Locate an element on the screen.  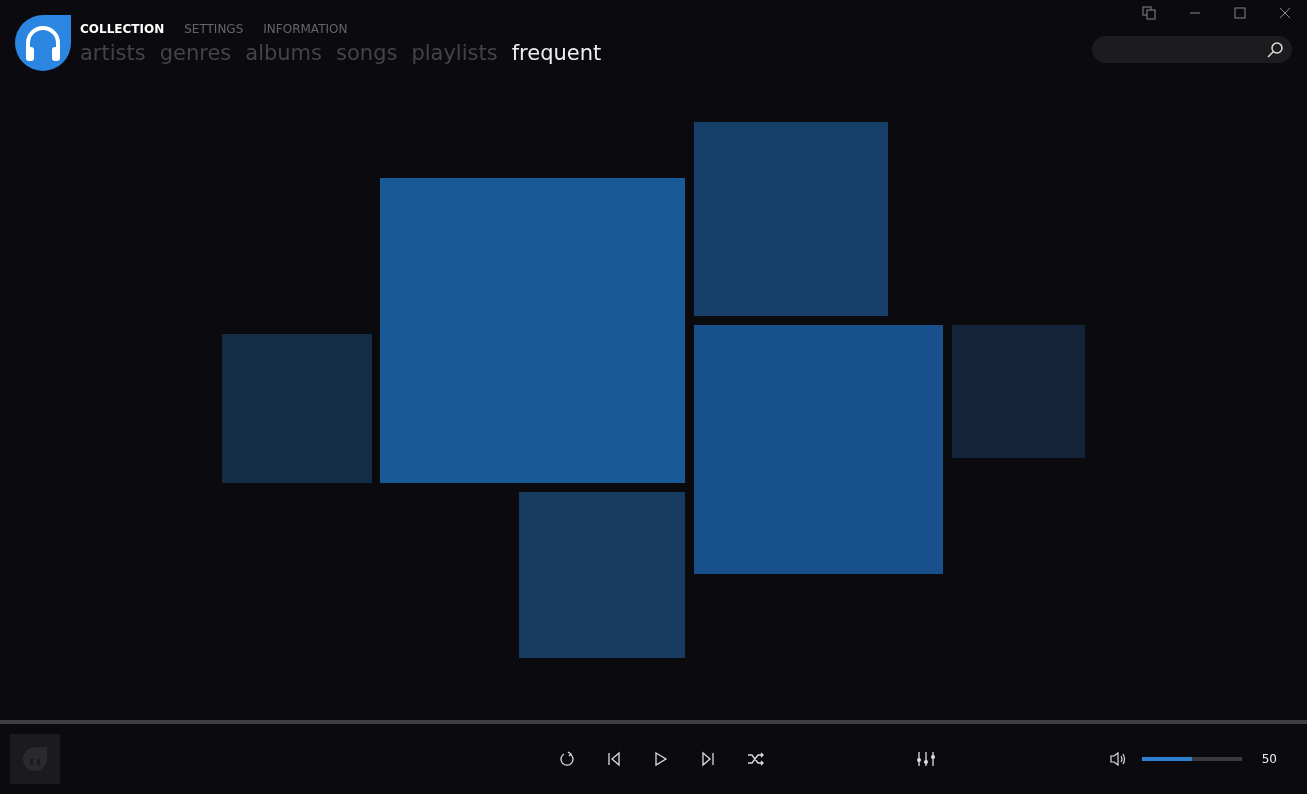
view-tab: albums is located at coordinates (284, 54).